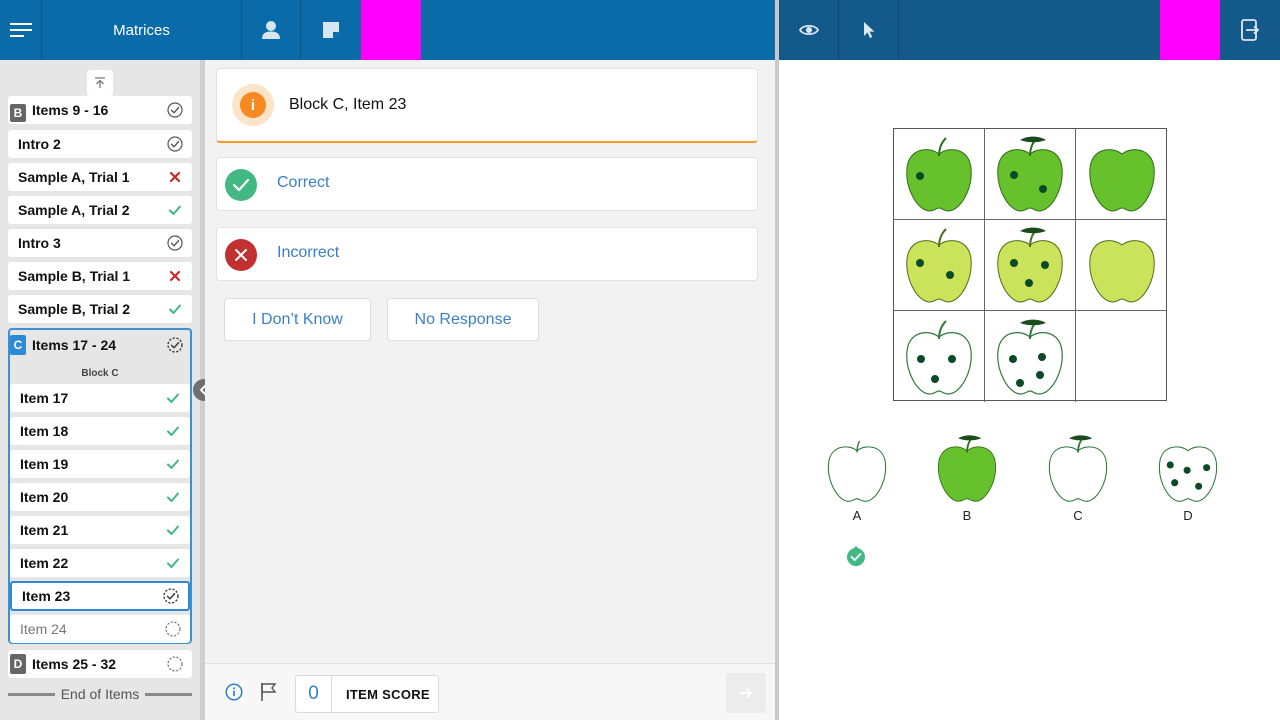  I want to click on sidebar-item-21: Item 21, so click(100, 530).